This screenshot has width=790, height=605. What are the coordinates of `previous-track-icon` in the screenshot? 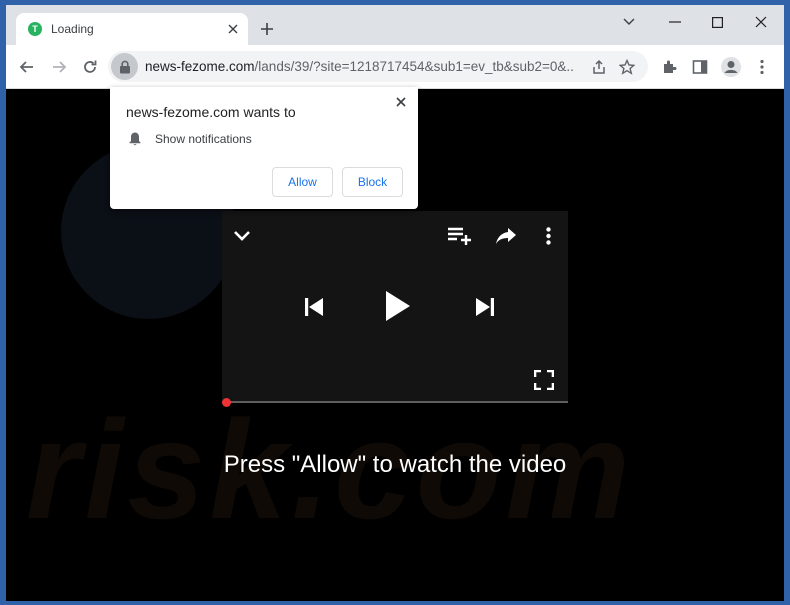 It's located at (314, 307).